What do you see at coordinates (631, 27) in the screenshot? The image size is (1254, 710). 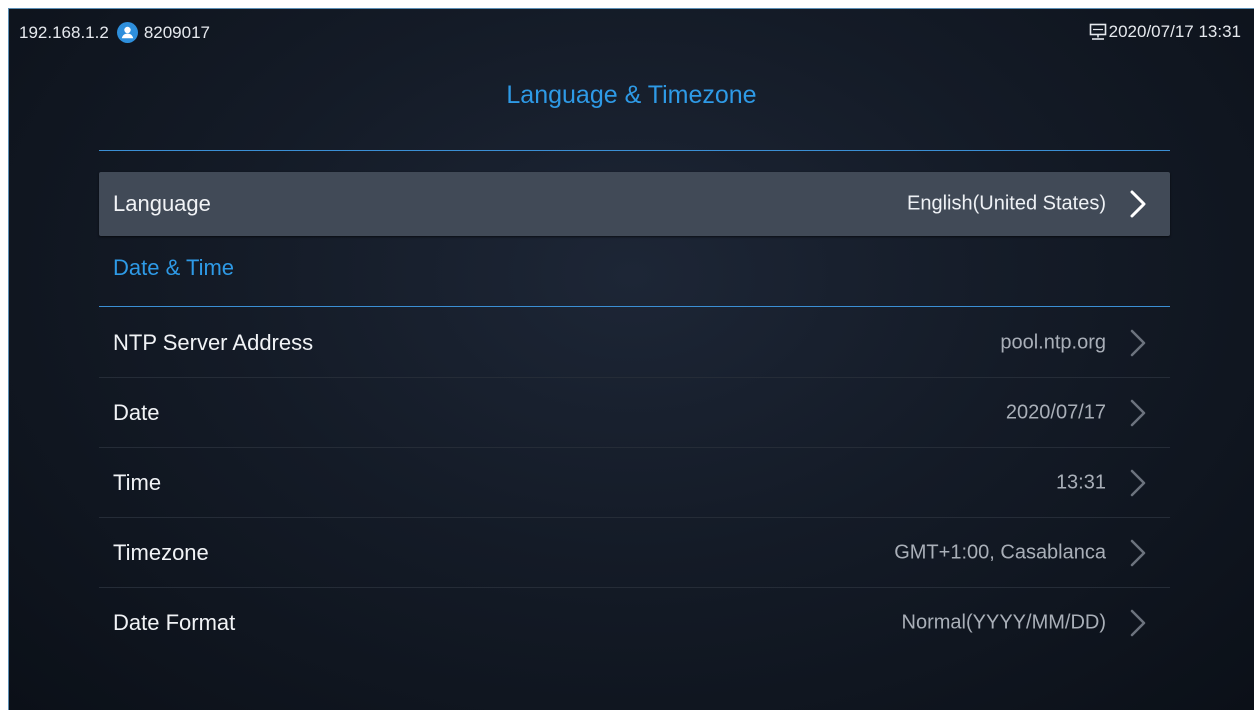 I see `status-bar: 192.168.1.2 8209017 2020/07/17 13:31` at bounding box center [631, 27].